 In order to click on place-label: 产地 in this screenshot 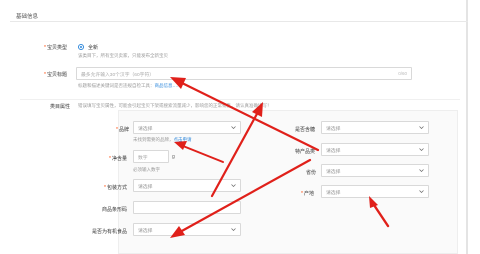, I will do `click(307, 193)`.